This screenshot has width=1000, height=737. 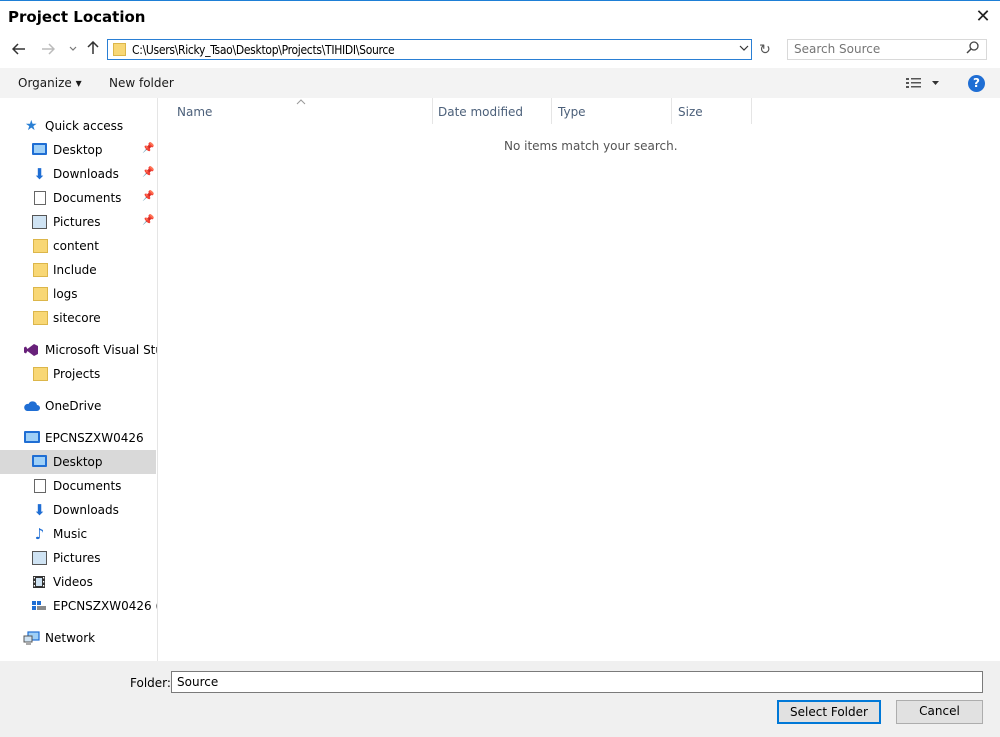 I want to click on cloud-icon, so click(x=31, y=406).